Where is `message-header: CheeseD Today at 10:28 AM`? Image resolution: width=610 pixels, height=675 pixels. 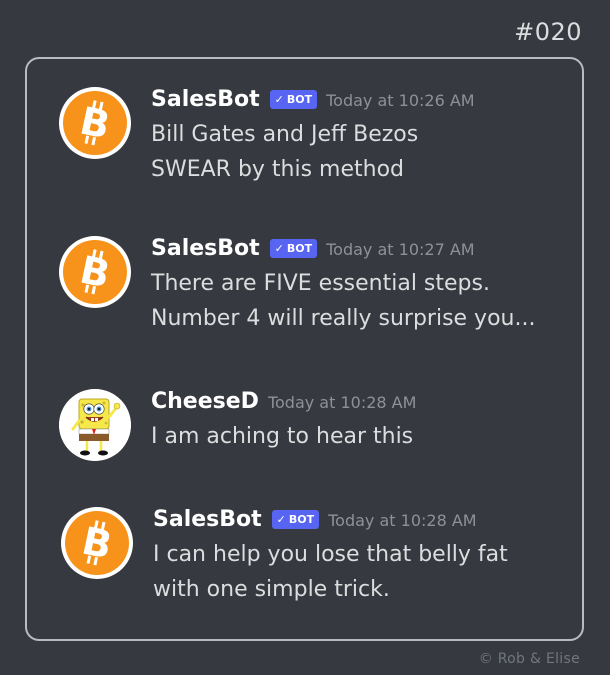 message-header: CheeseD Today at 10:28 AM is located at coordinates (361, 404).